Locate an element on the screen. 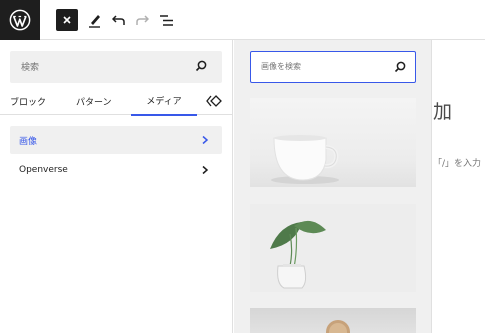 The image size is (485, 333). redo-icon is located at coordinates (142, 20).